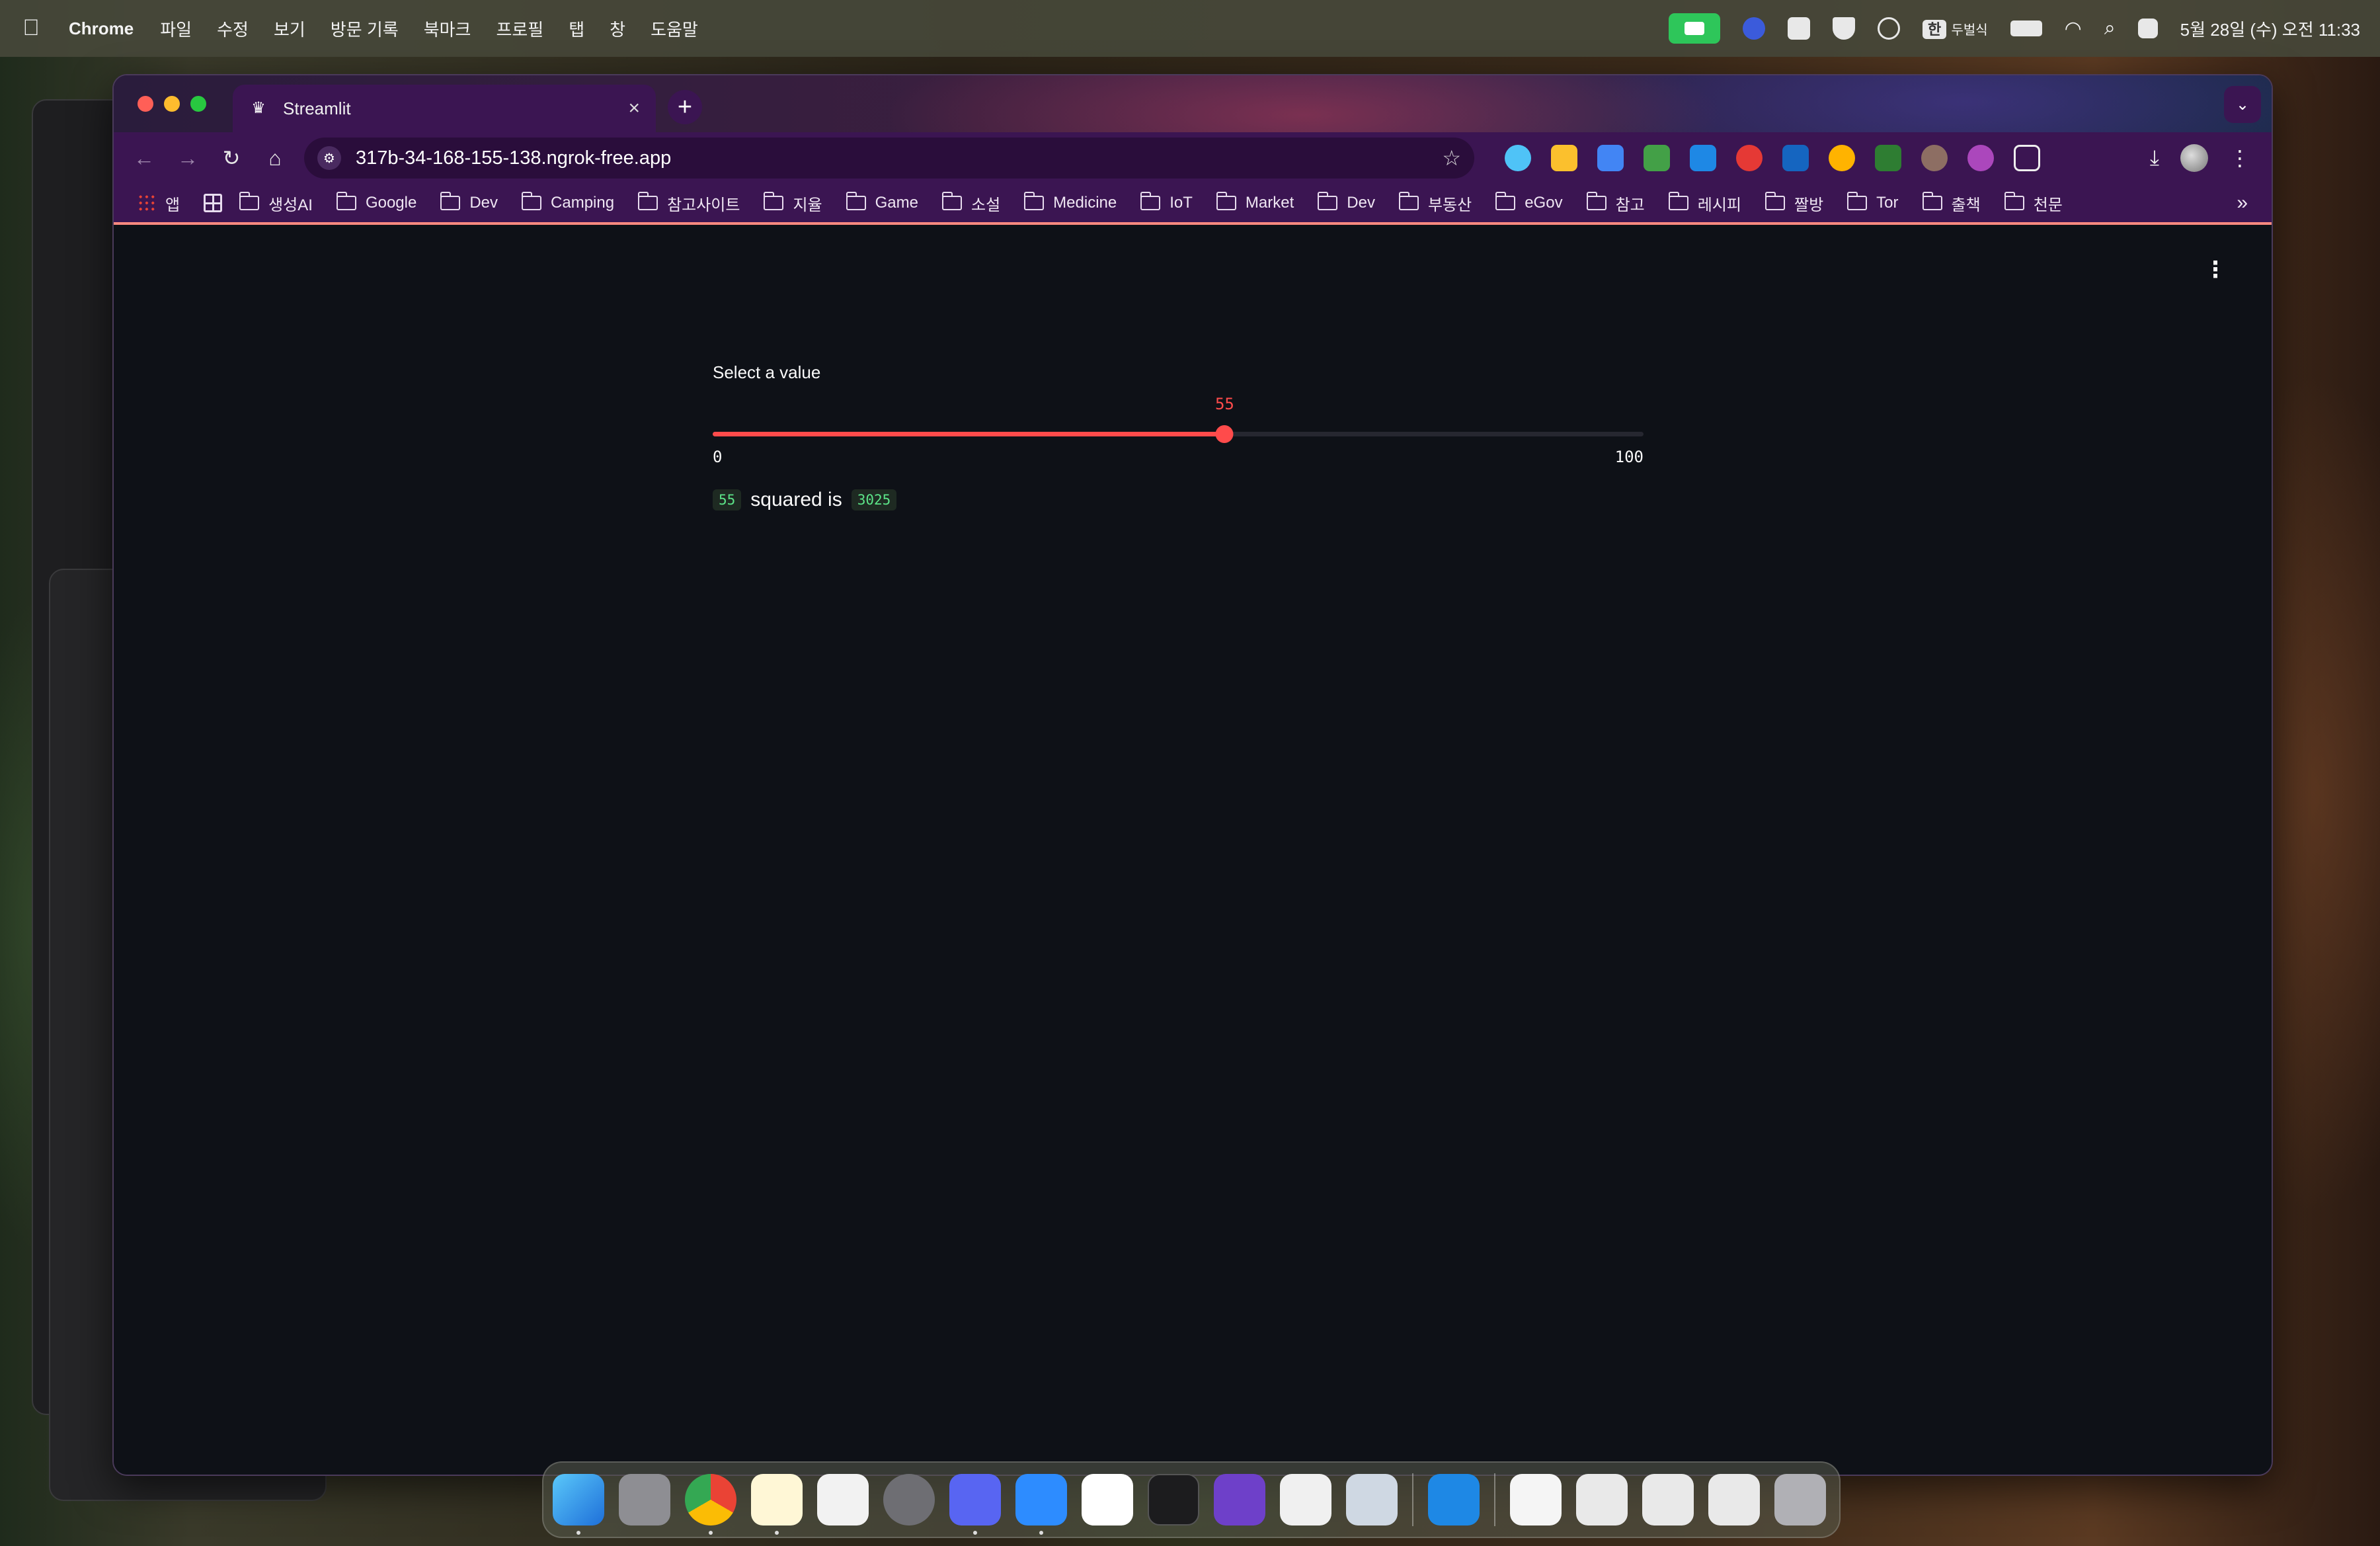 Image resolution: width=2380 pixels, height=1546 pixels. Describe the element at coordinates (1888, 158) in the screenshot. I see `extension-record-icon` at that location.